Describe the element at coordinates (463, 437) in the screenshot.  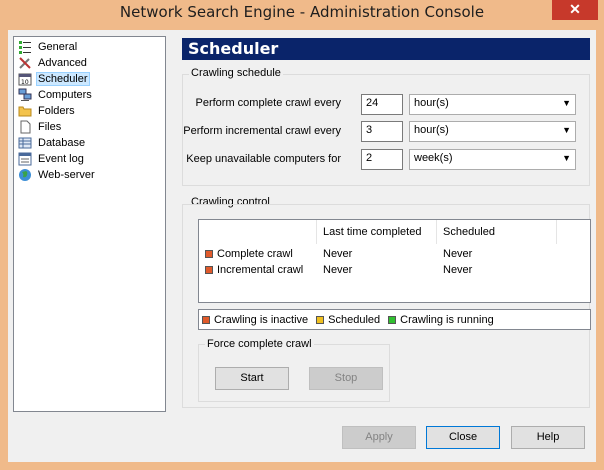
I see `close-button: Close` at that location.